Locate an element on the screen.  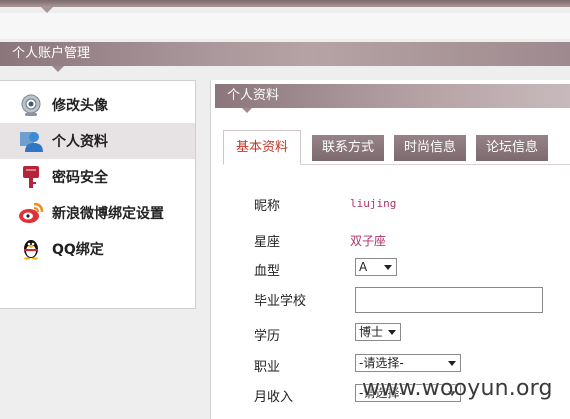
sidebar-item-profile: 个人资料 is located at coordinates (97, 141).